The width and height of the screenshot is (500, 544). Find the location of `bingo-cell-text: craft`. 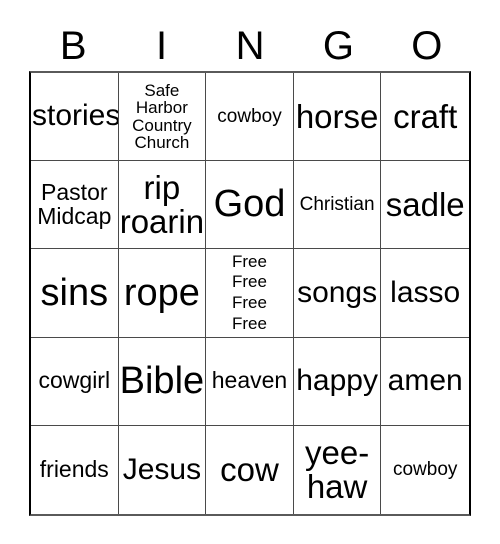

bingo-cell-text: craft is located at coordinates (425, 116).